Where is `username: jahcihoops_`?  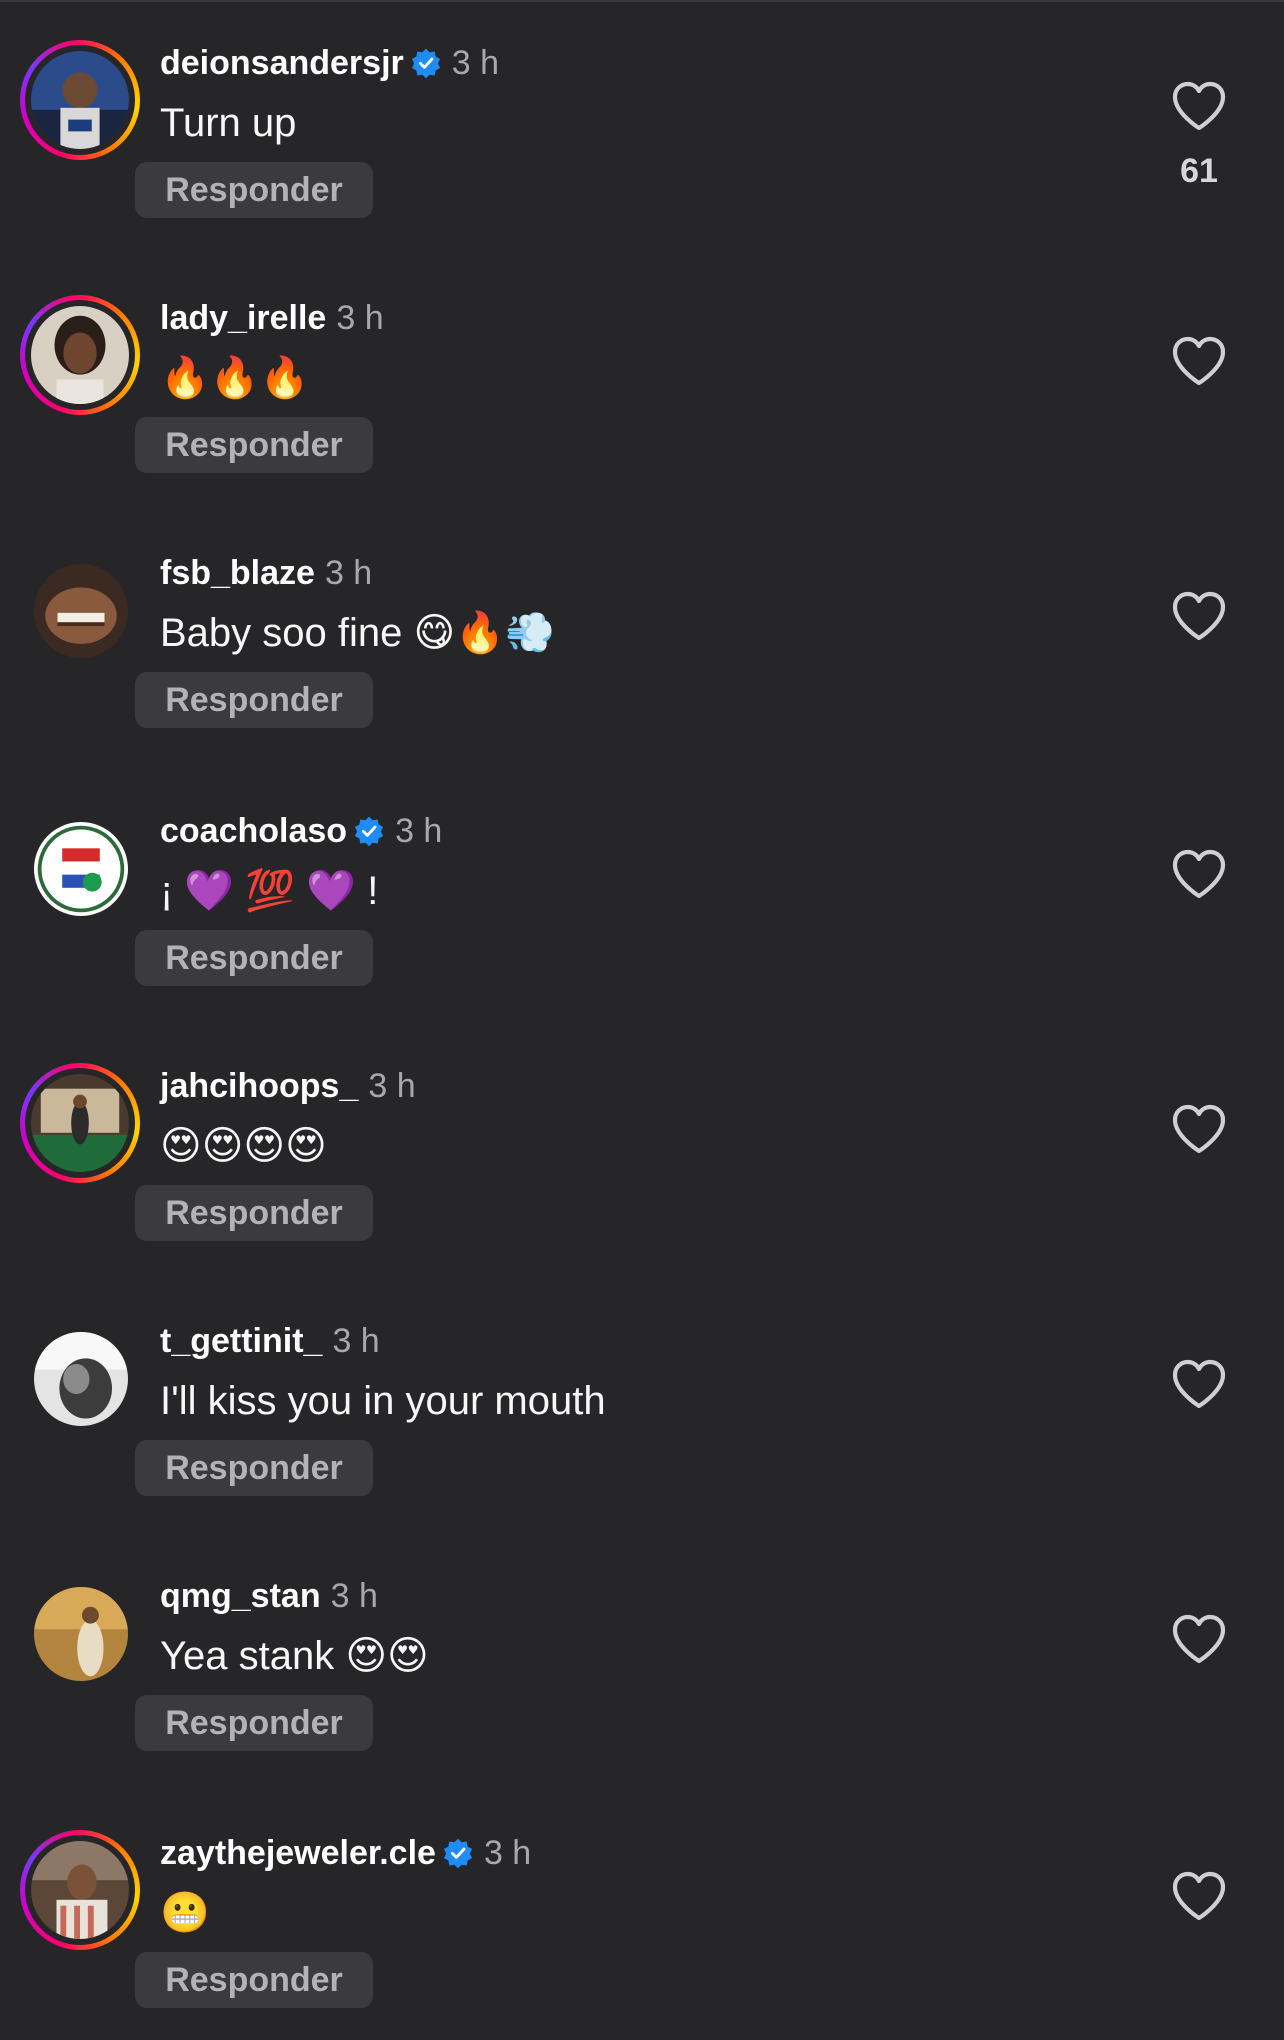
username: jahcihoops_ is located at coordinates (259, 1086).